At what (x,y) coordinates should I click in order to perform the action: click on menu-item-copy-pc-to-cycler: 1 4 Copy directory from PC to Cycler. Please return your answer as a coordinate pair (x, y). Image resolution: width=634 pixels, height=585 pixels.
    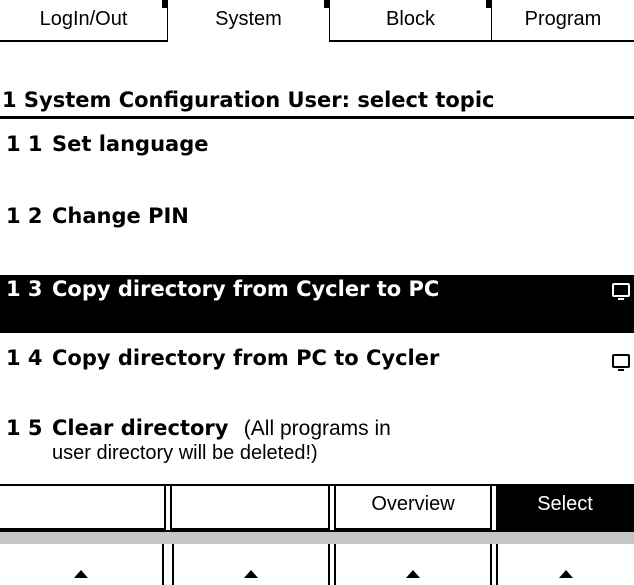
    Looking at the image, I should click on (317, 366).